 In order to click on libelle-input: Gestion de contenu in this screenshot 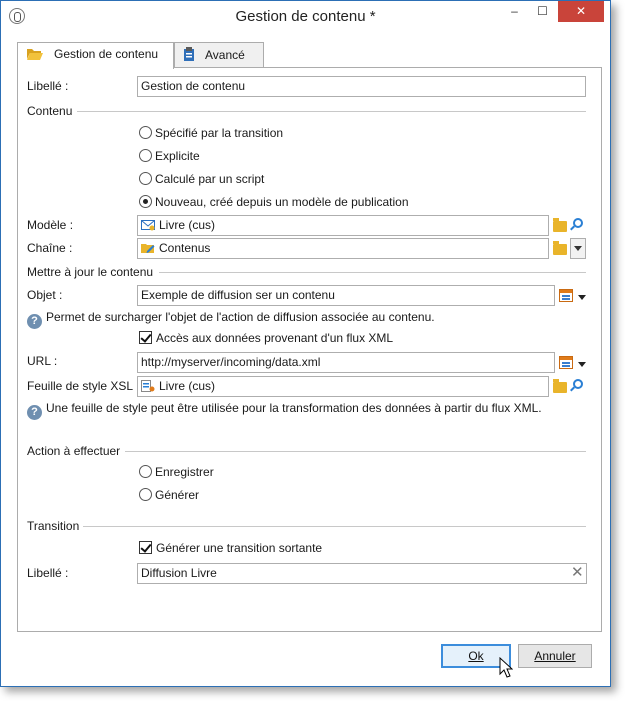, I will do `click(361, 86)`.